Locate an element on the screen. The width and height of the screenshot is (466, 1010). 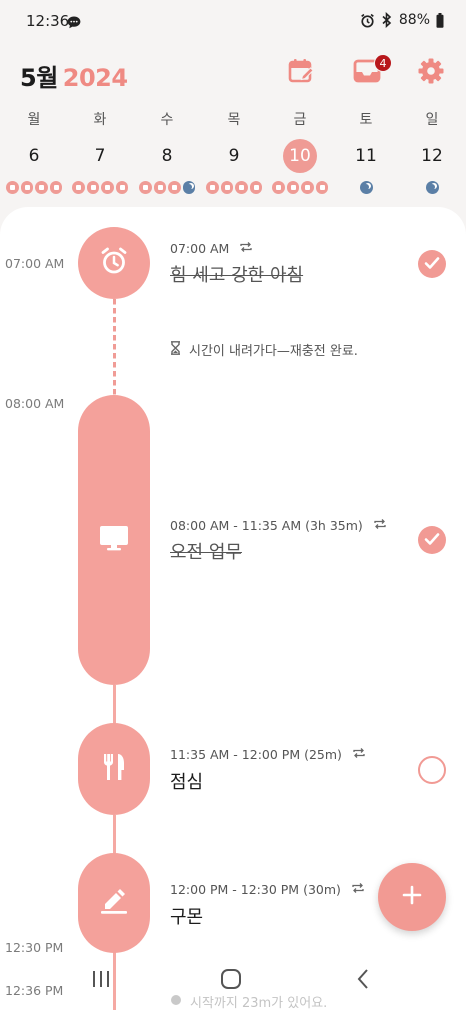
back-icon is located at coordinates (363, 981).